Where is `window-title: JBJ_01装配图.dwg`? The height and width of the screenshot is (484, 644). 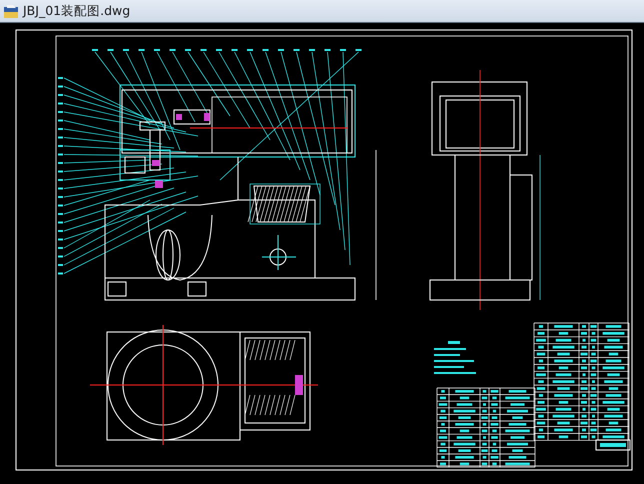 window-title: JBJ_01装配图.dwg is located at coordinates (76, 11).